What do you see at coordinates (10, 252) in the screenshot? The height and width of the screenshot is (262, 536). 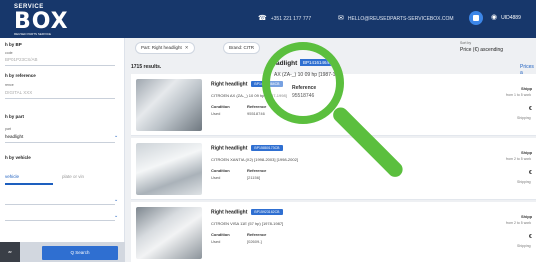 I see `clear-button: ar` at bounding box center [10, 252].